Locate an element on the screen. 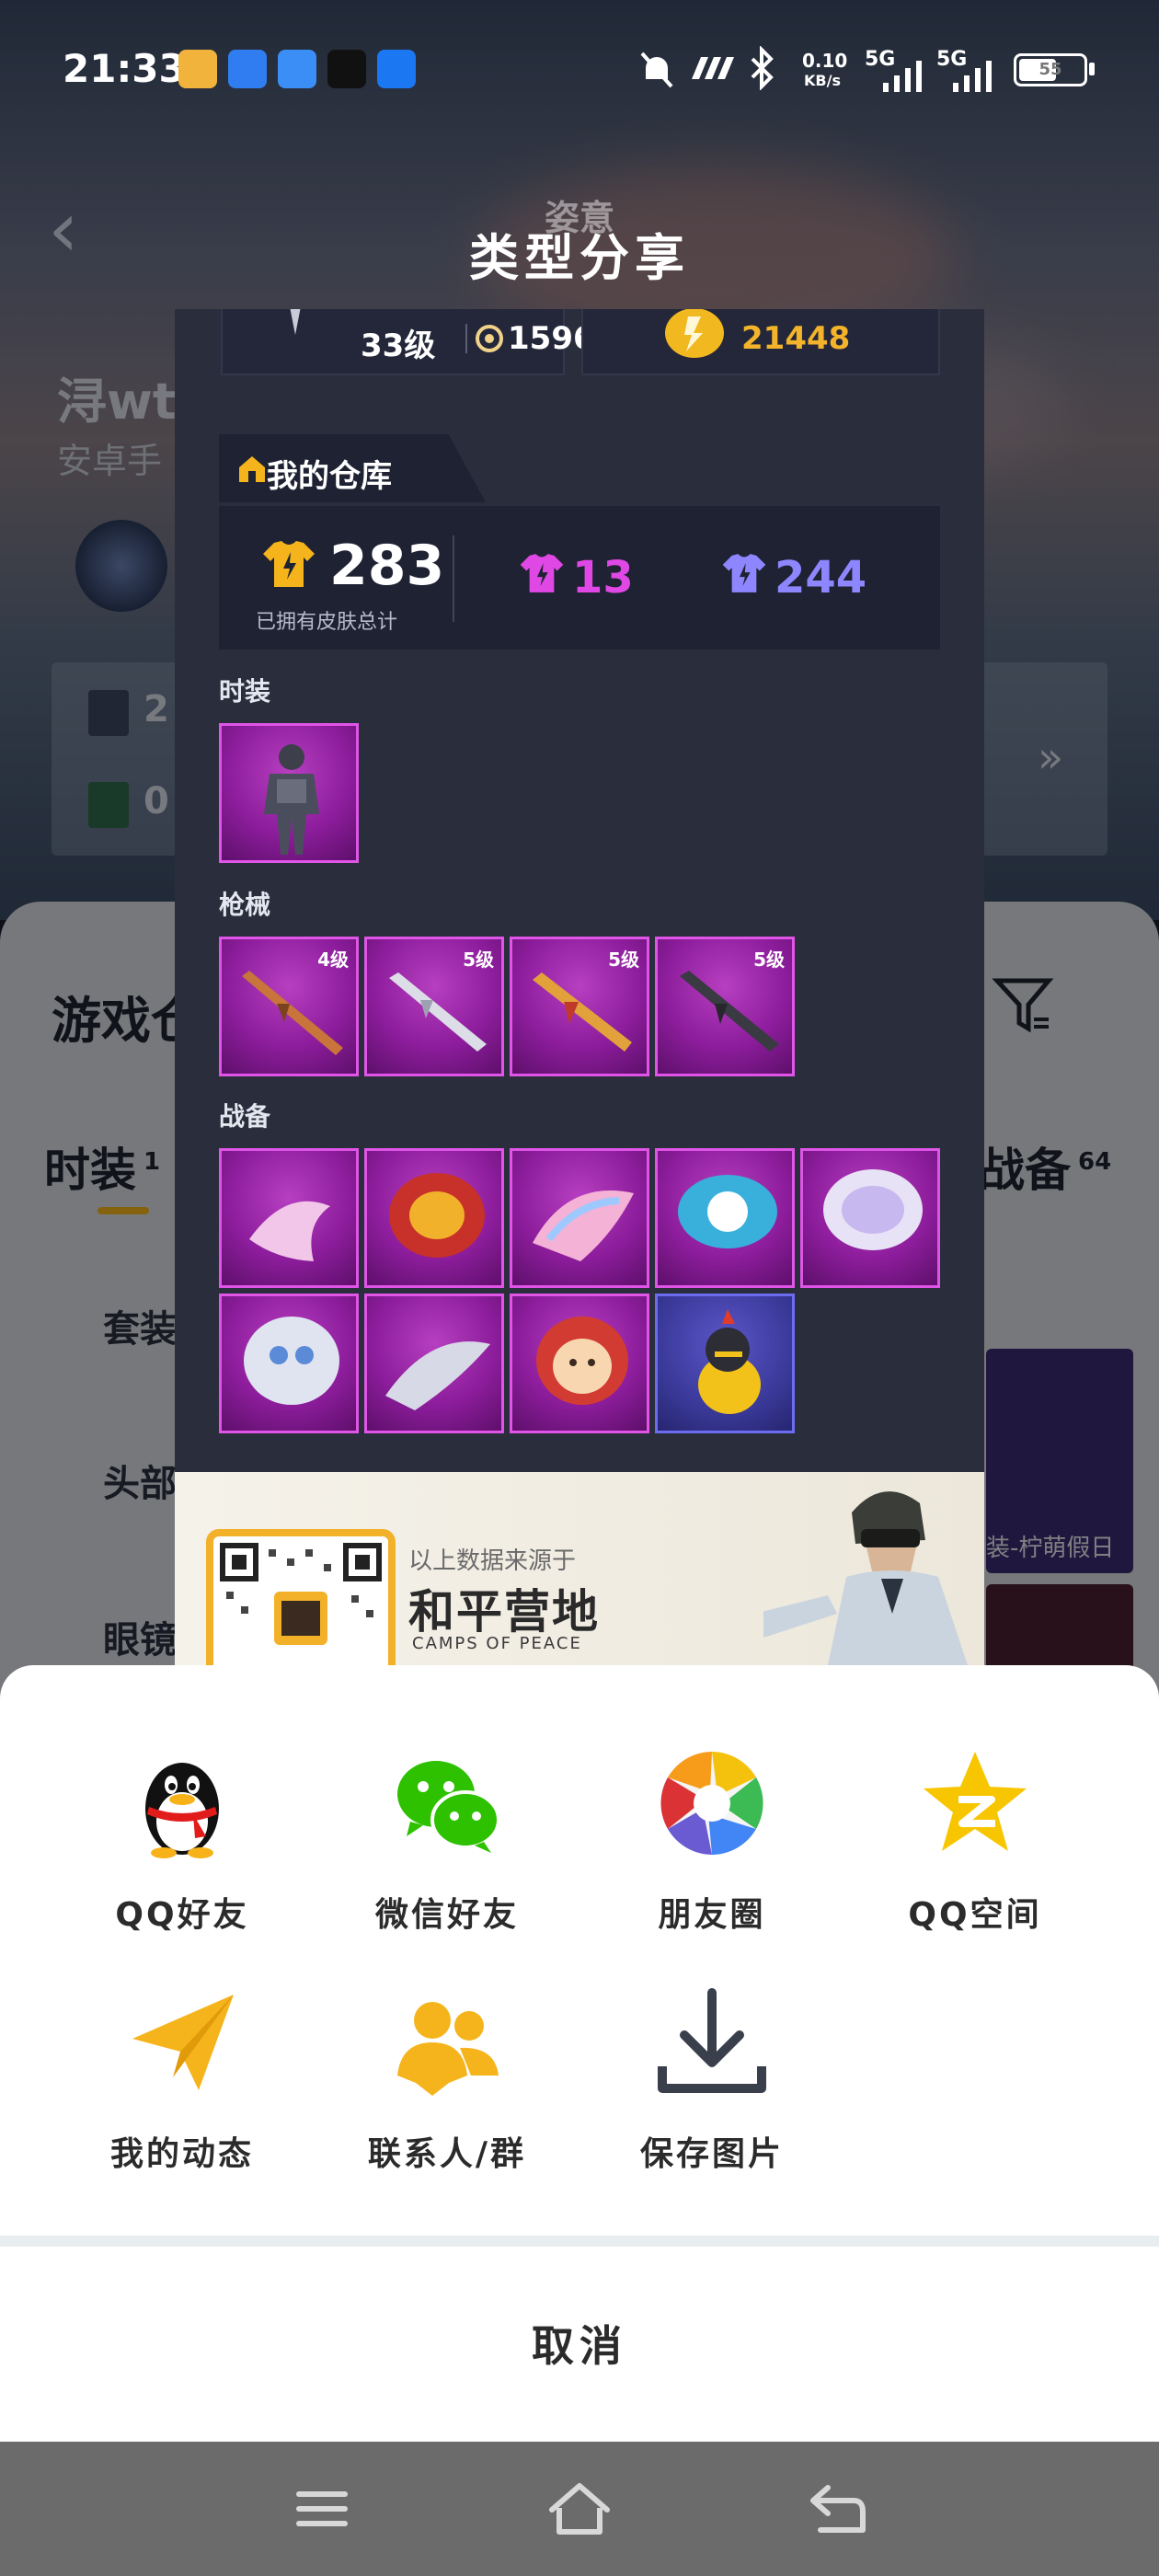  soldier-illustration is located at coordinates (865, 1578).